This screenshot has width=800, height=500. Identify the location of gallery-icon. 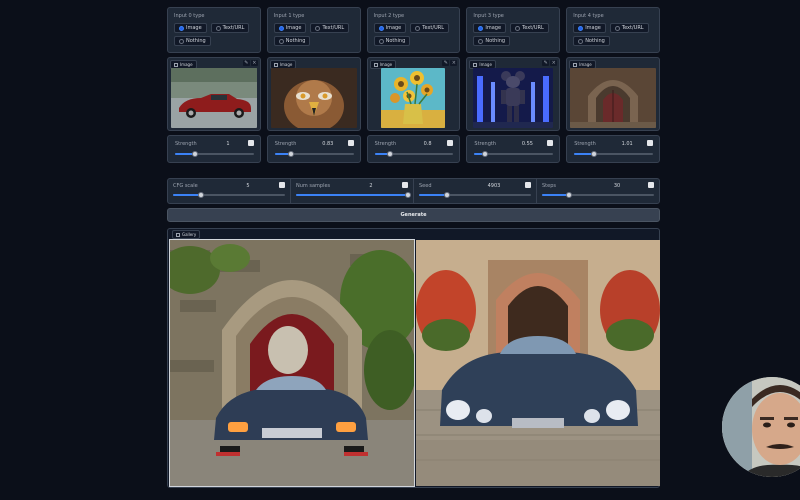
(178, 234).